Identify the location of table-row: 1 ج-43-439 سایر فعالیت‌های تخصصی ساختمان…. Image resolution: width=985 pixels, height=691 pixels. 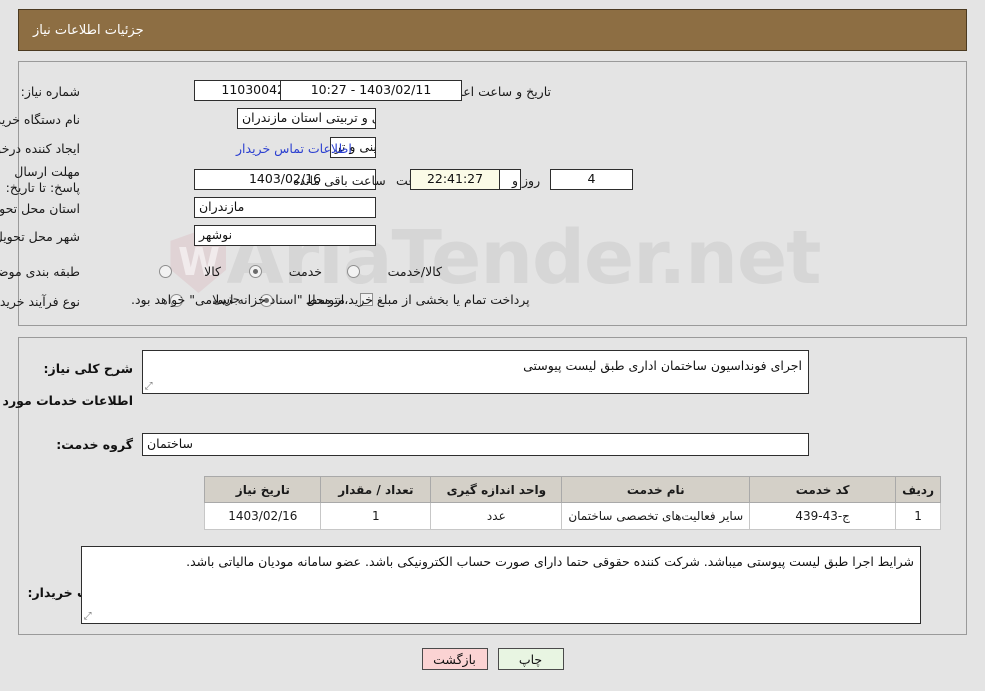
(572, 516).